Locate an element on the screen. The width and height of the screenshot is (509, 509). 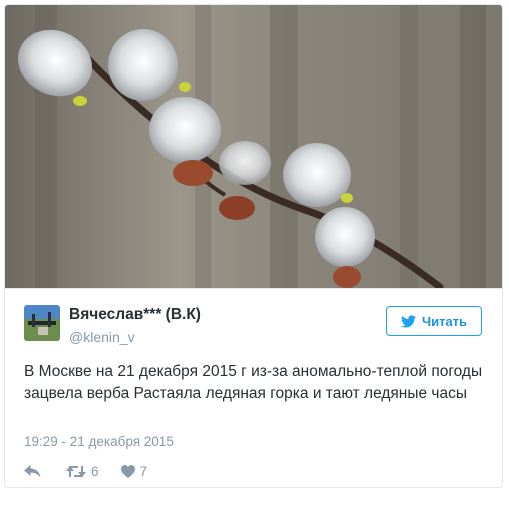
author-handle: @klenin_v is located at coordinates (102, 337).